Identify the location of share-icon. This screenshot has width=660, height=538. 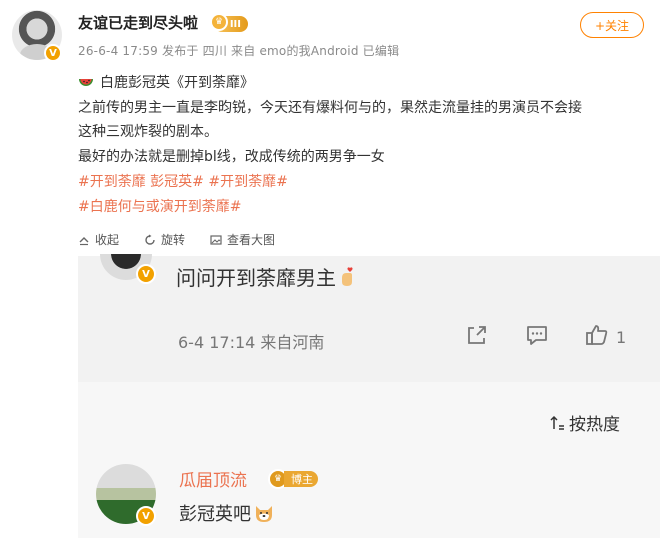
(477, 335).